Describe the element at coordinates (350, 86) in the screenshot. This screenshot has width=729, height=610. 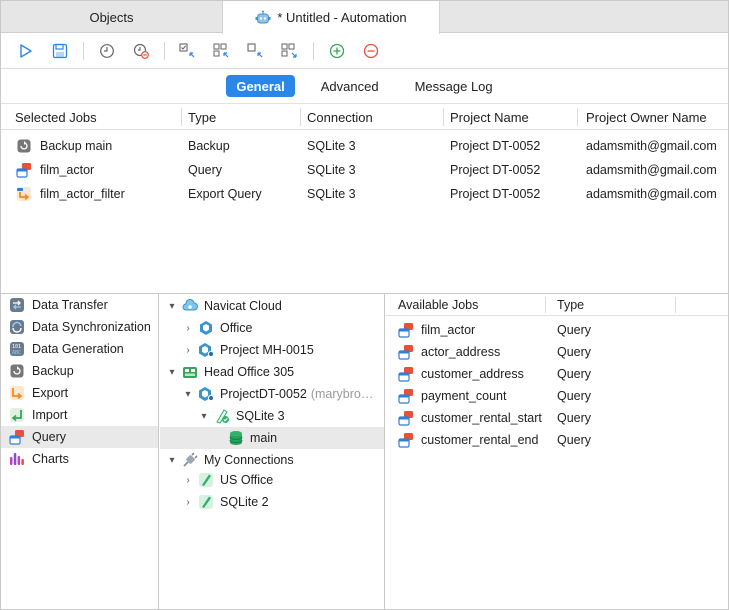
I see `segment-advanced: Advanced` at that location.